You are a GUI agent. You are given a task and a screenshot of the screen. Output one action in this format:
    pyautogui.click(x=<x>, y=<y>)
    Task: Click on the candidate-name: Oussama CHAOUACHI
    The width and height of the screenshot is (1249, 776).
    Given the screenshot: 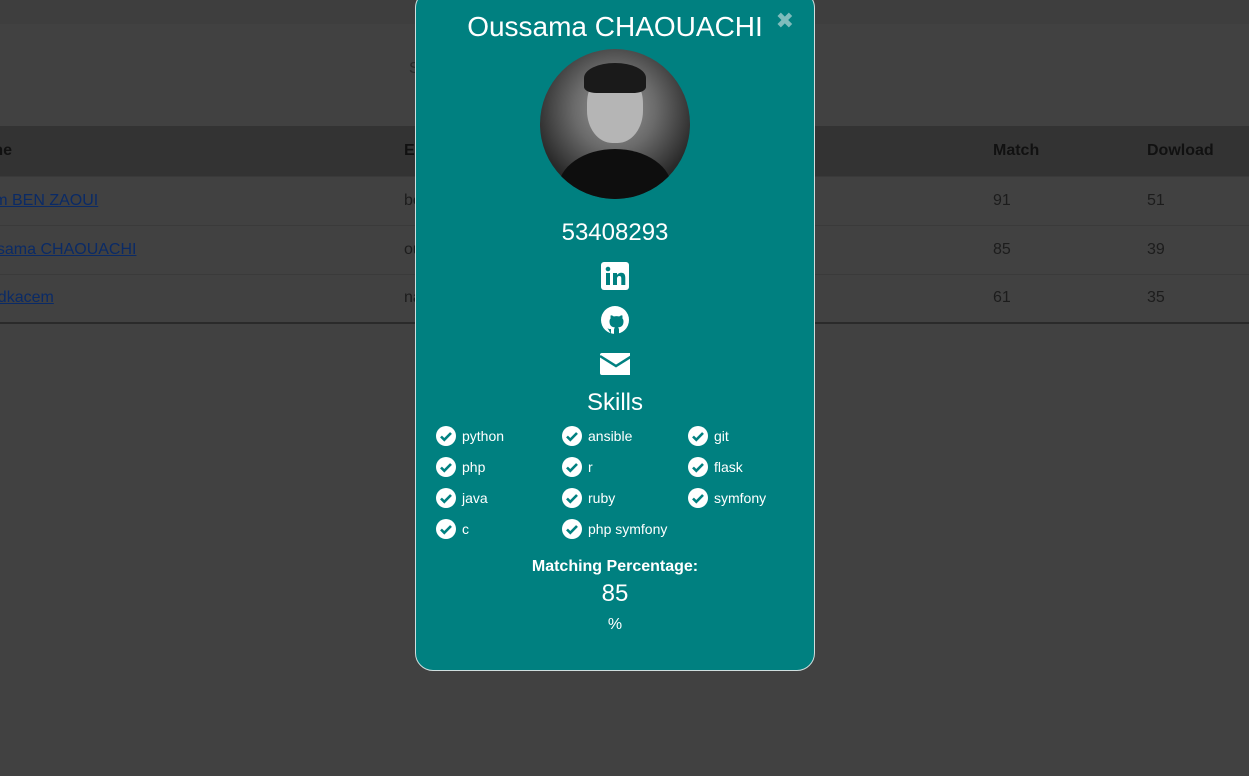 What is the action you would take?
    pyautogui.click(x=615, y=26)
    